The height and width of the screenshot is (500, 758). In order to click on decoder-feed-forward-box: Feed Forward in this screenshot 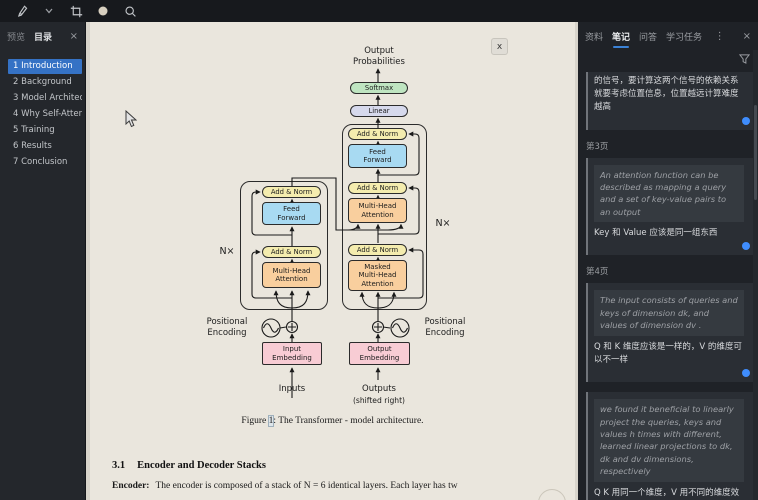, I will do `click(377, 156)`.